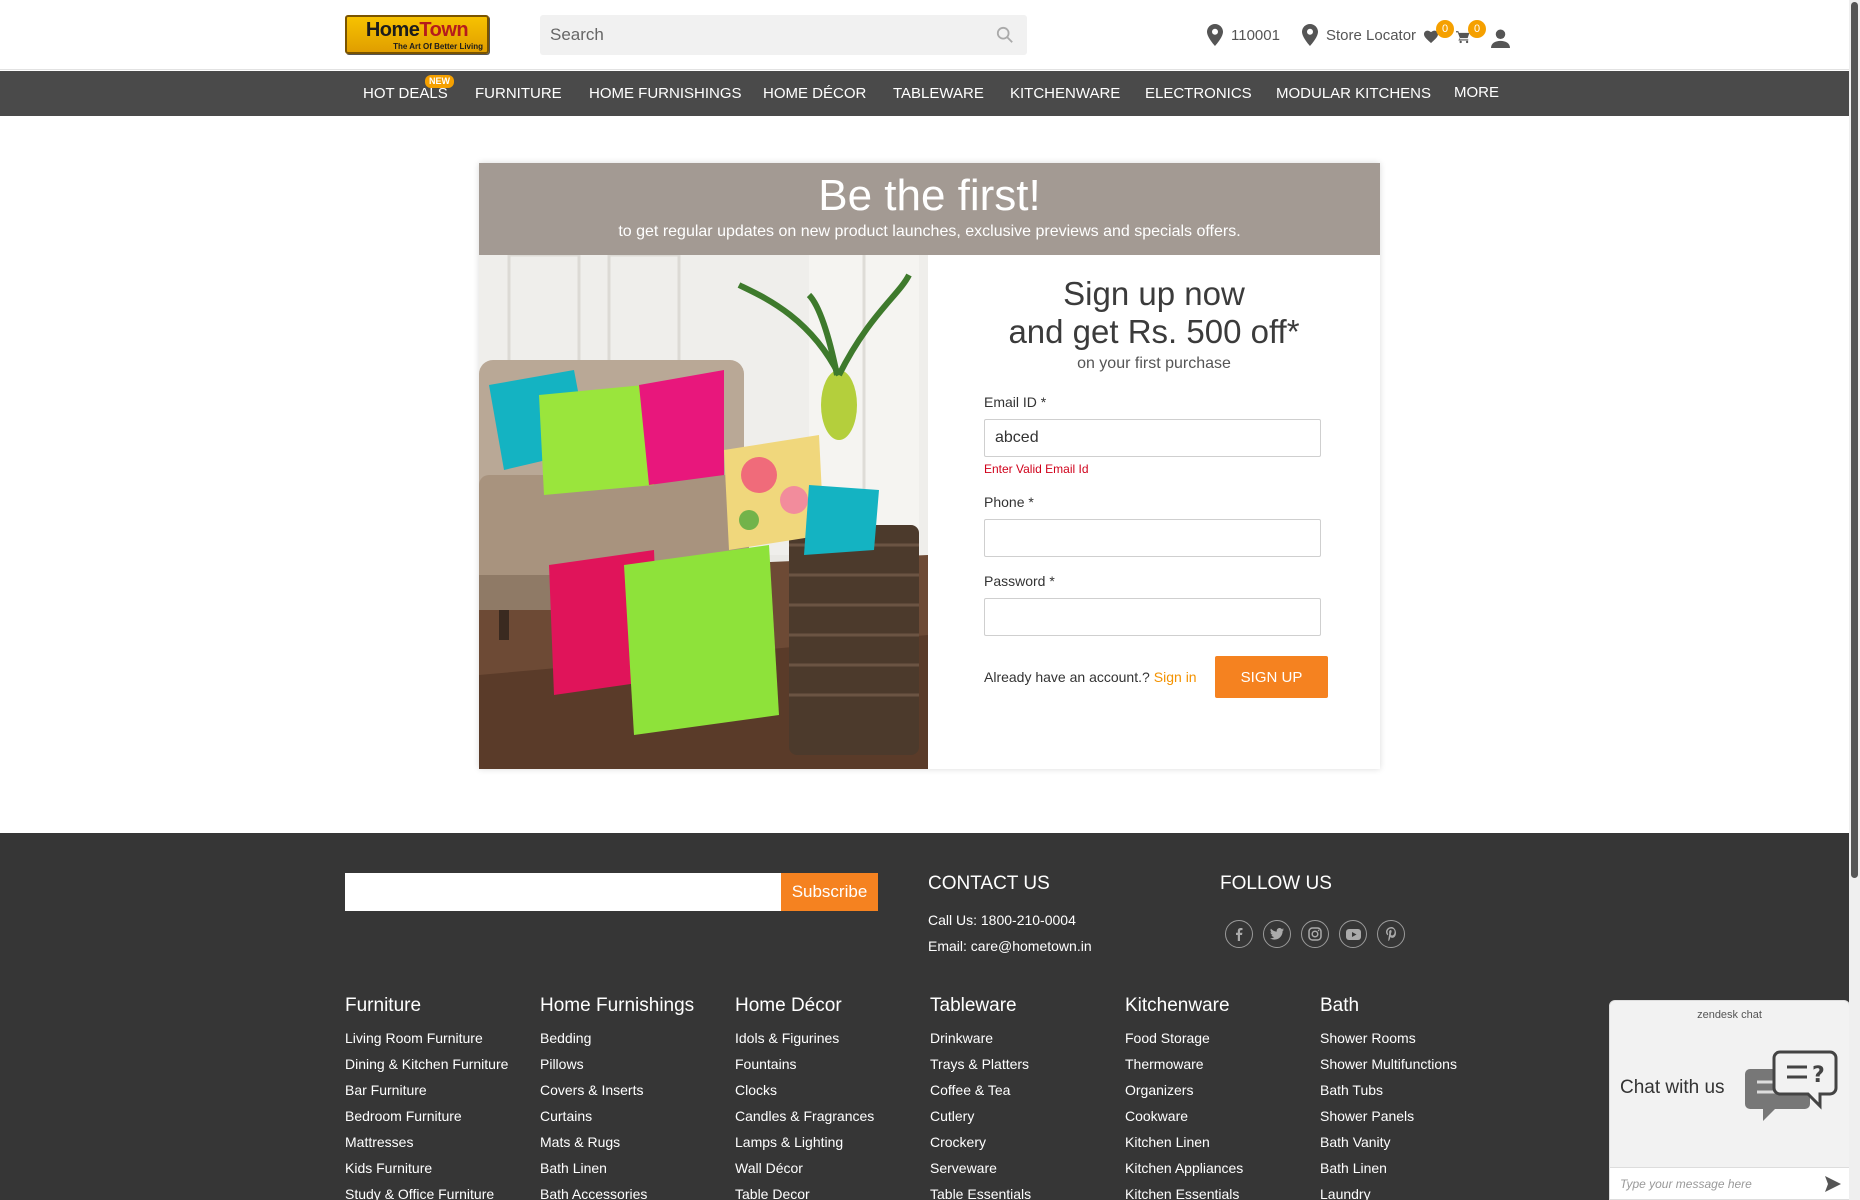 This screenshot has height=1200, width=1860. What do you see at coordinates (1243, 35) in the screenshot?
I see `pincode-selector: 110001` at bounding box center [1243, 35].